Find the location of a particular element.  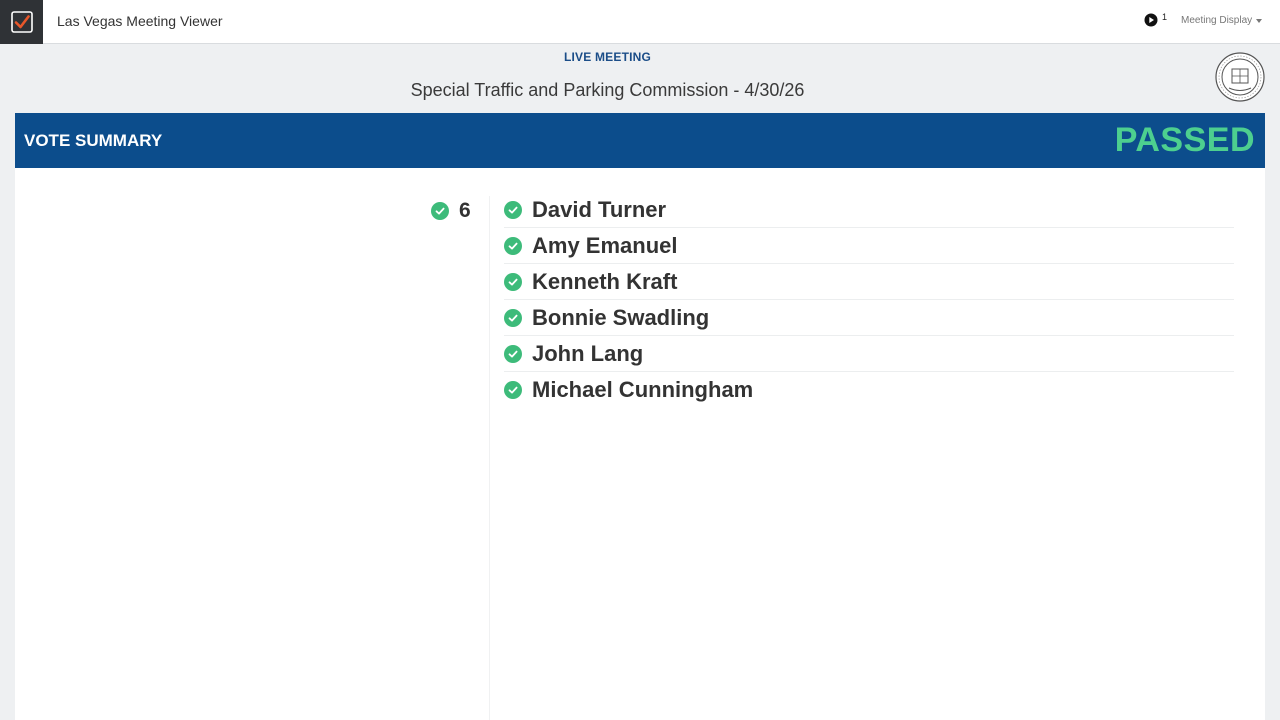

column-divider is located at coordinates (489, 458).